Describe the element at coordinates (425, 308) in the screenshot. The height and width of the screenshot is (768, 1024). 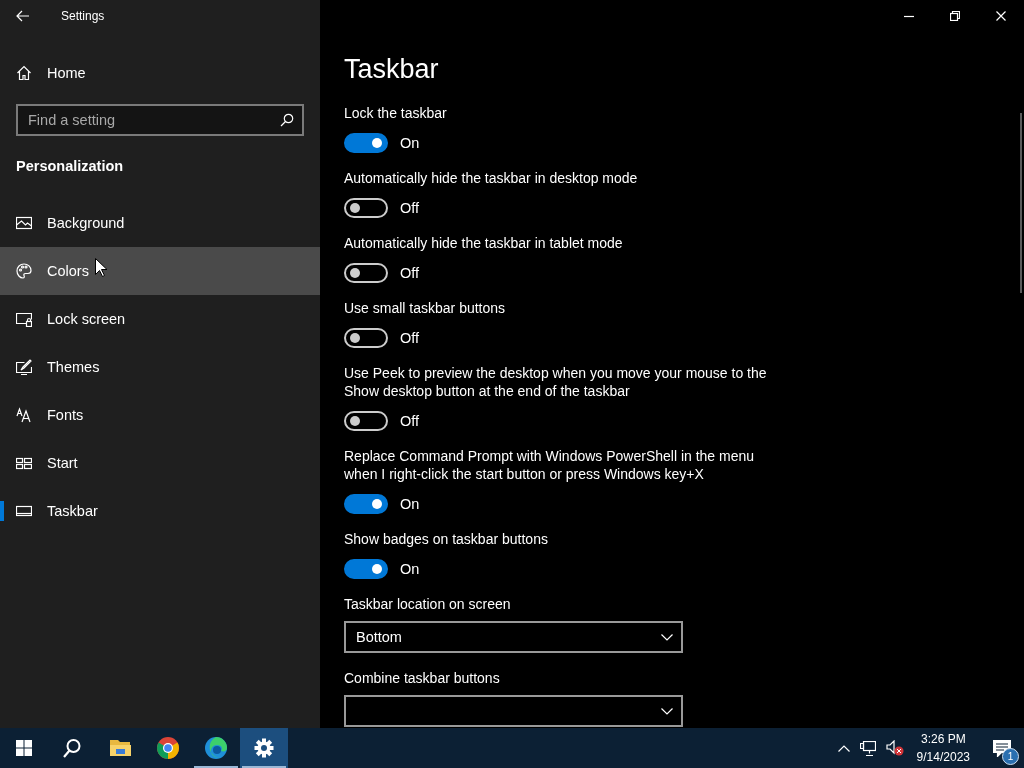
I see `setting-label: Use small taskbar buttons` at that location.